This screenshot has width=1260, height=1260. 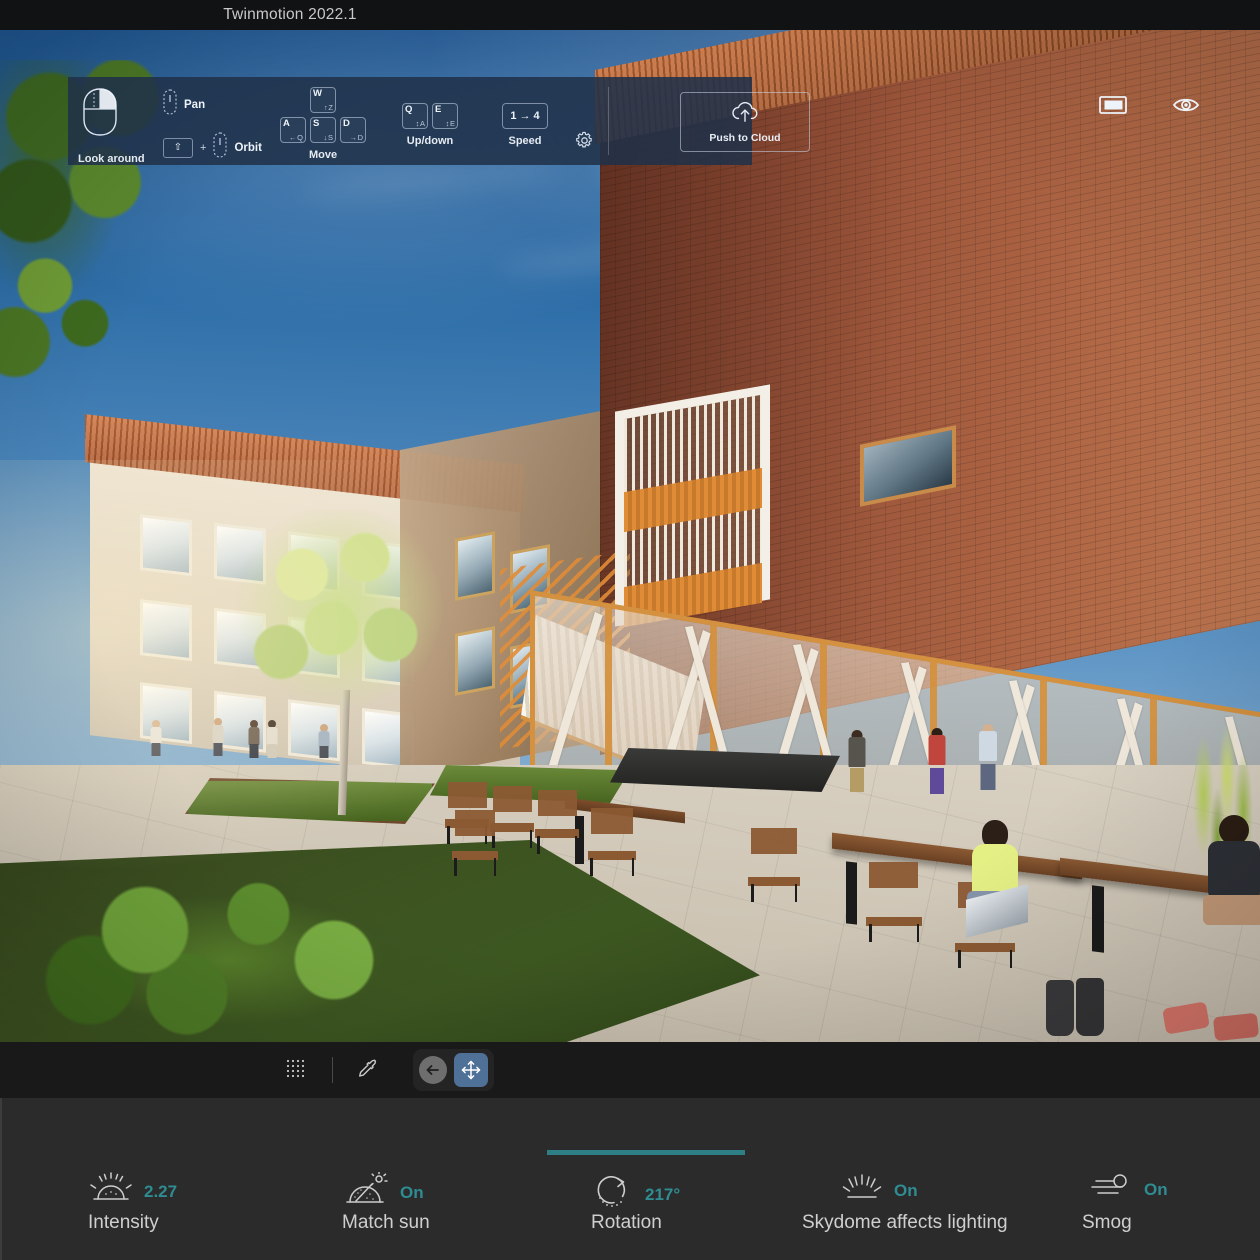 I want to click on move-label: Move, so click(x=323, y=155).